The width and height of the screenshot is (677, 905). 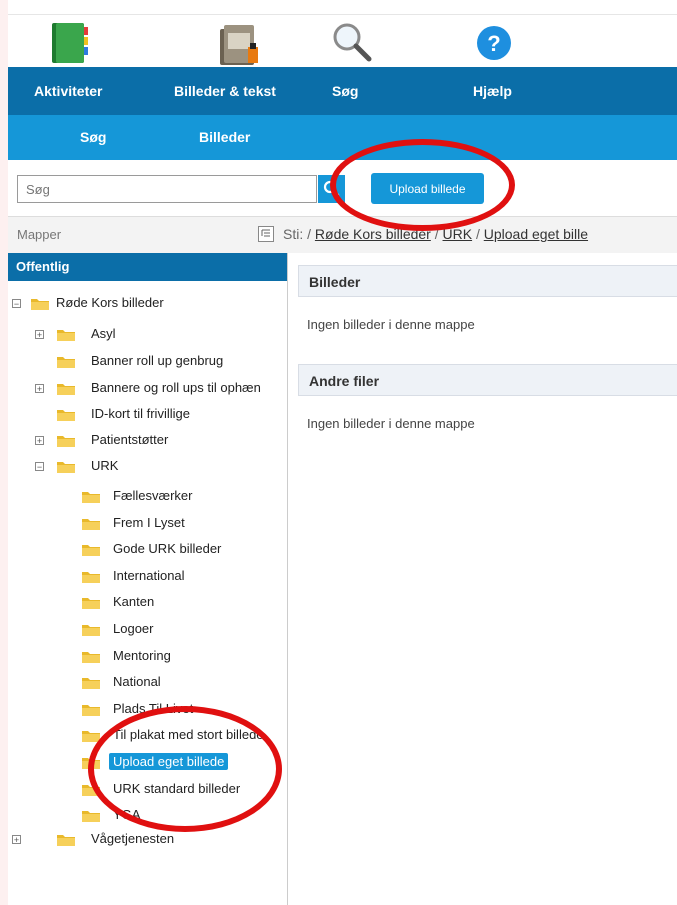 What do you see at coordinates (487, 281) in the screenshot?
I see `images-section-header: Billeder` at bounding box center [487, 281].